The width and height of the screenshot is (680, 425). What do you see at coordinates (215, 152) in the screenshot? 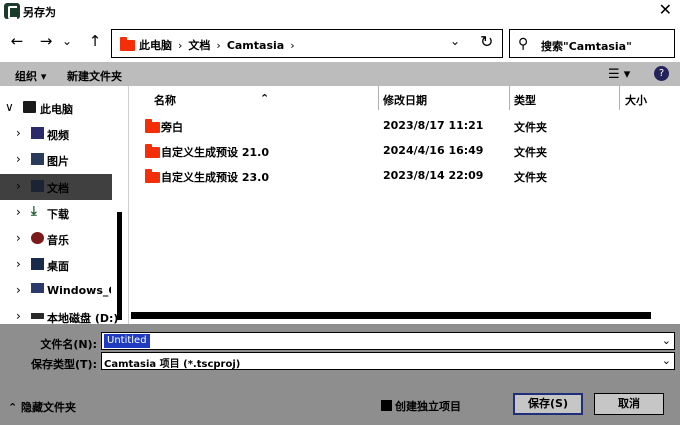
I see `file-name: 自定义生成预设 21.0` at bounding box center [215, 152].